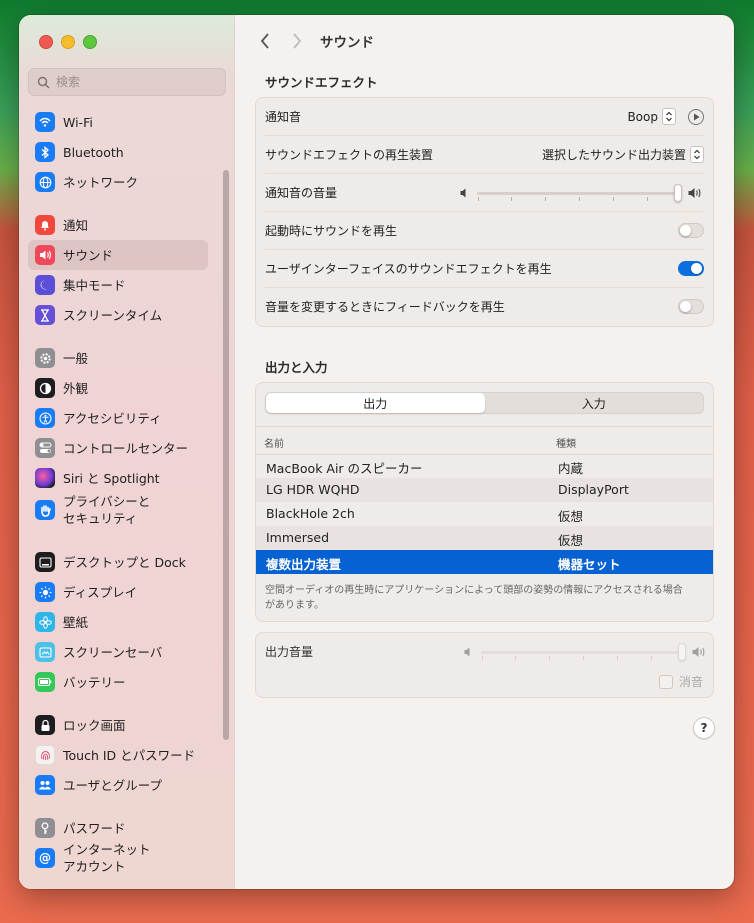  Describe the element at coordinates (131, 82) in the screenshot. I see `search-input` at that location.